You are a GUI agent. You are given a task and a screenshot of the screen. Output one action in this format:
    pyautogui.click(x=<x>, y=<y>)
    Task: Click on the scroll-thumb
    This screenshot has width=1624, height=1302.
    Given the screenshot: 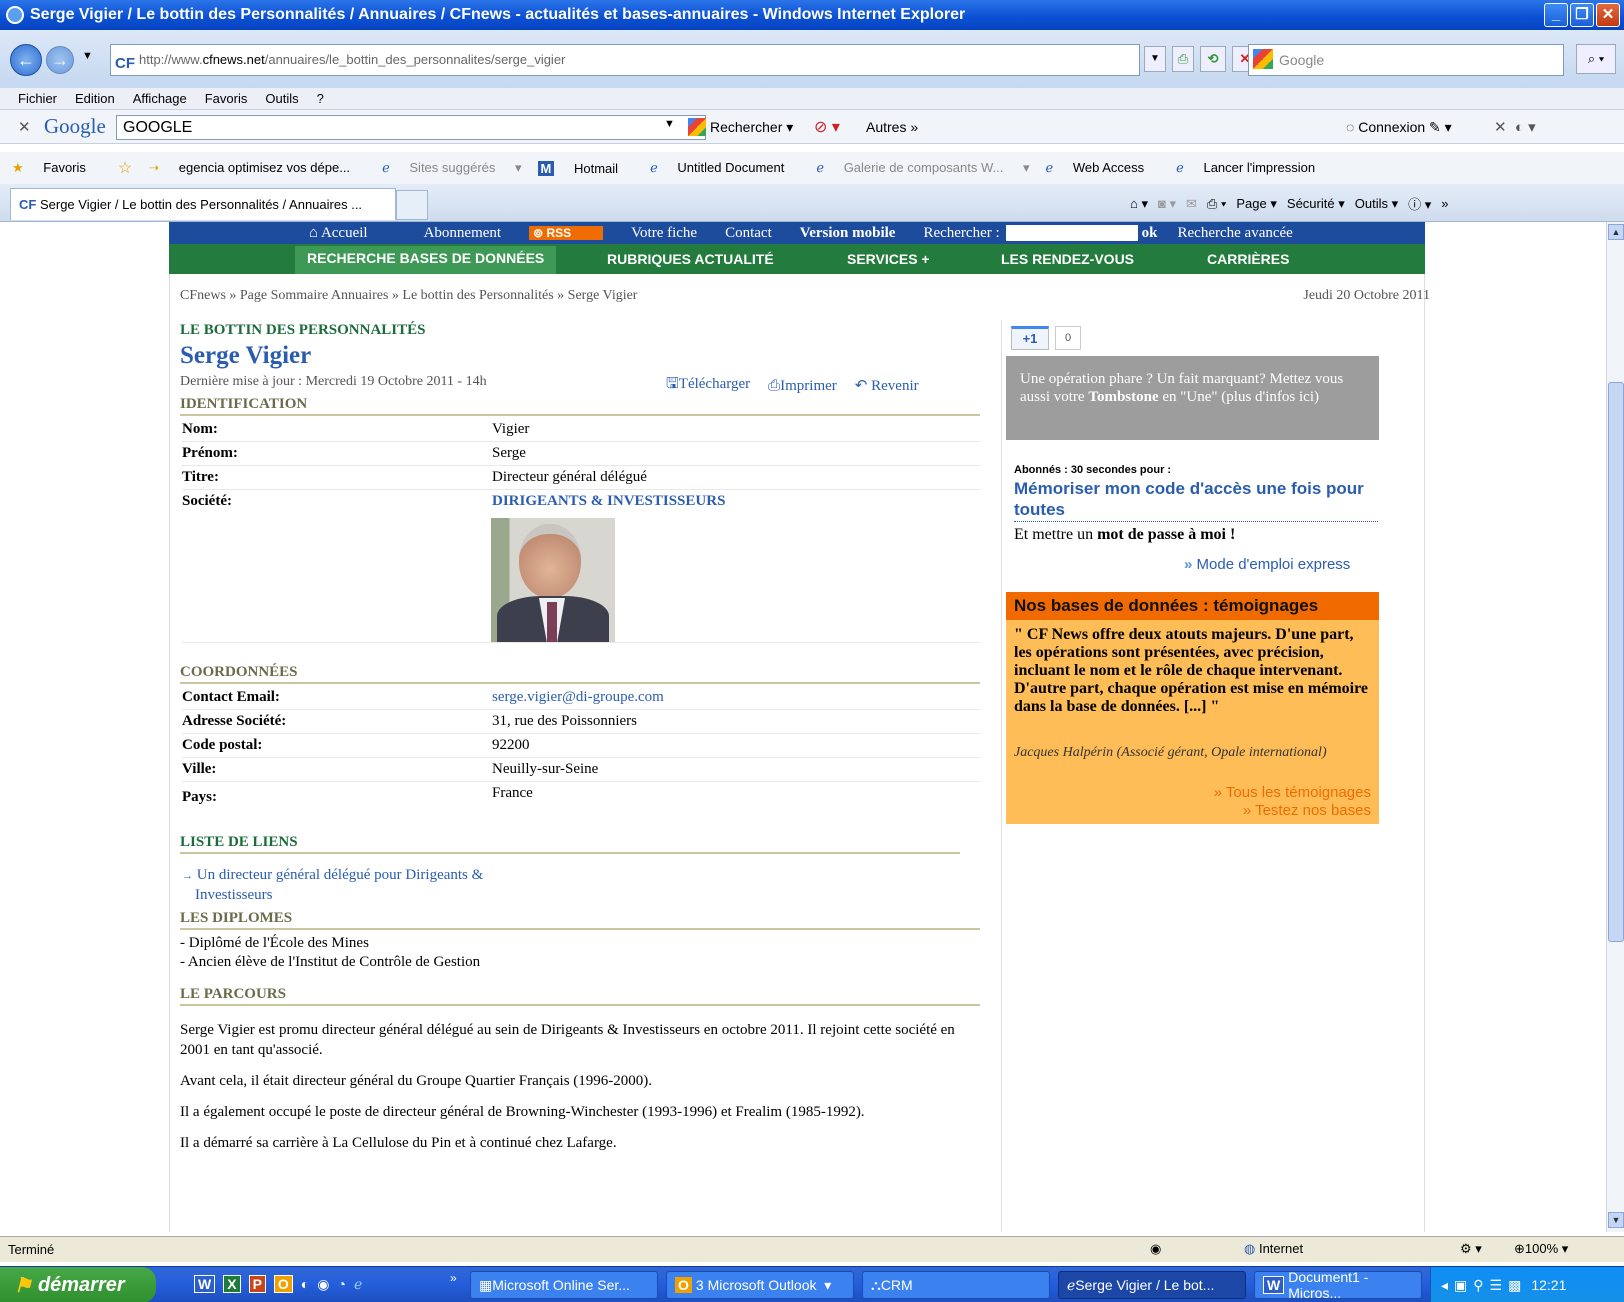 What is the action you would take?
    pyautogui.click(x=1616, y=662)
    